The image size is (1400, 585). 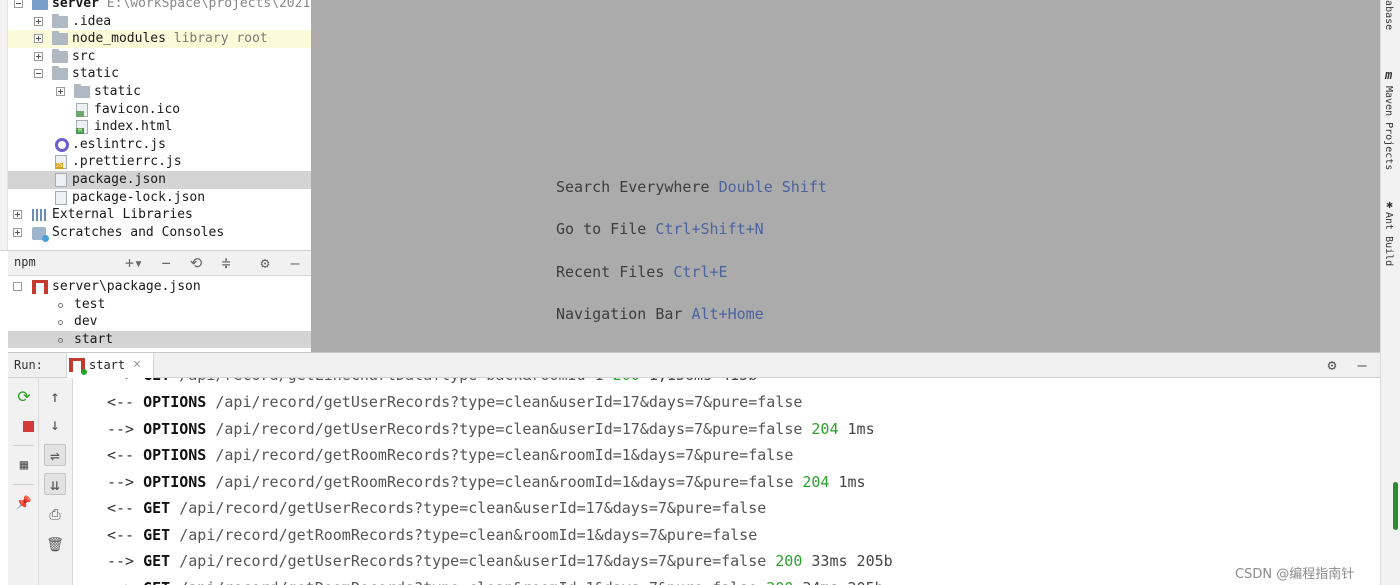 What do you see at coordinates (1388, 128) in the screenshot?
I see `maven-projects-tool-tab: Maven Projects` at bounding box center [1388, 128].